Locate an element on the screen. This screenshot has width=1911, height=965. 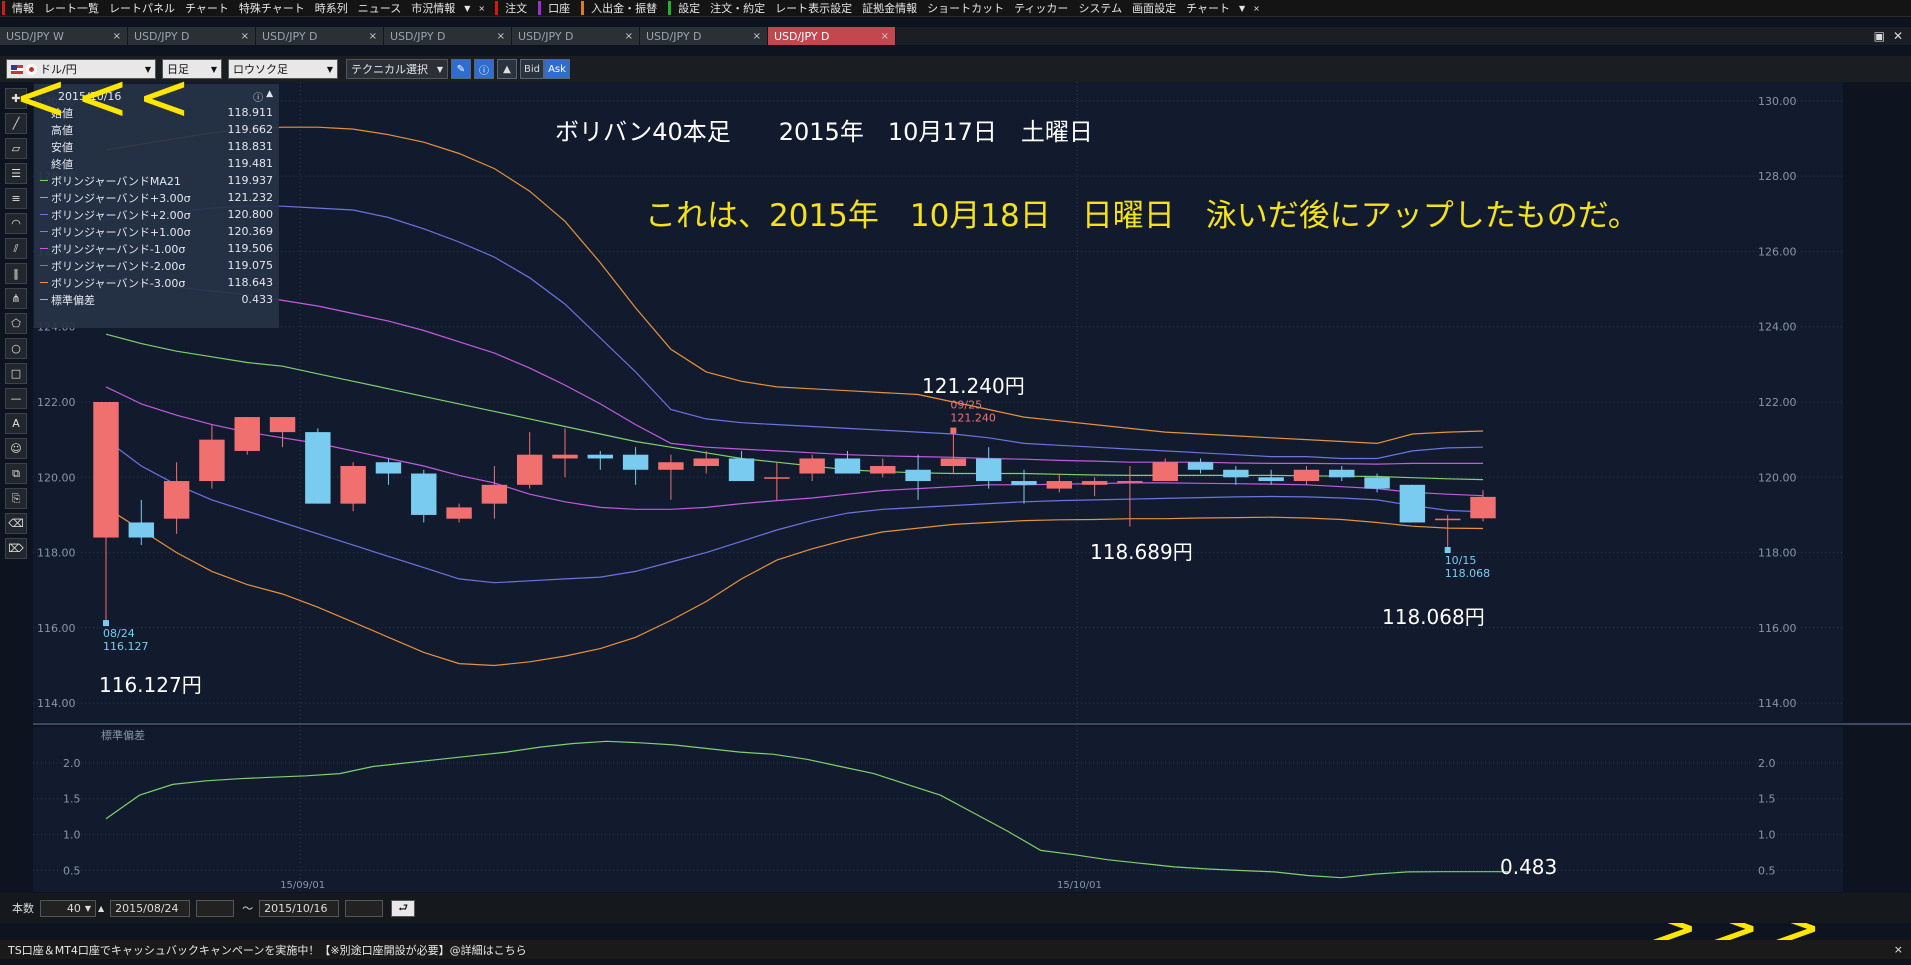
y-tick-right: 130.00 is located at coordinates (1777, 101).